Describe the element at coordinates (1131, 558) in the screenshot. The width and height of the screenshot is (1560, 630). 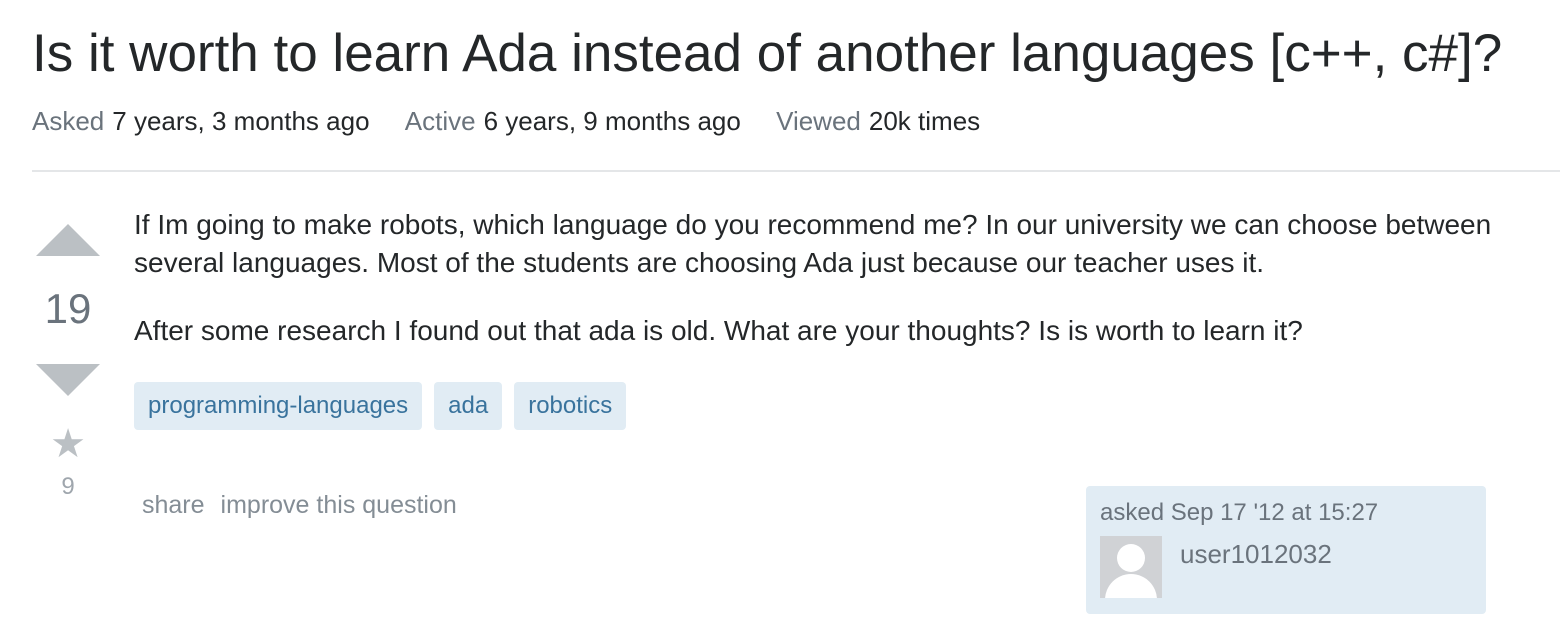
I see `avatar-head-shape` at that location.